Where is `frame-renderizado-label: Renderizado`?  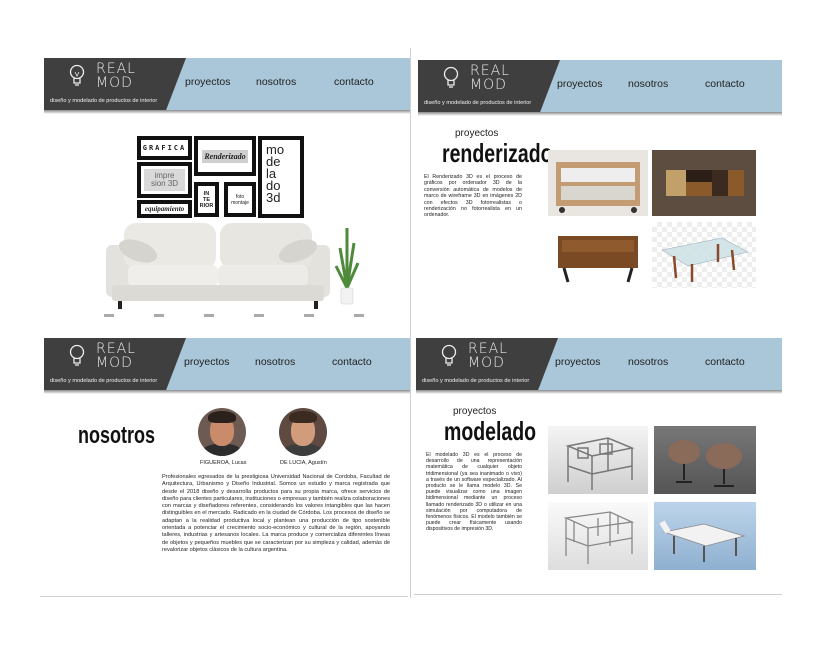 frame-renderizado-label: Renderizado is located at coordinates (225, 156).